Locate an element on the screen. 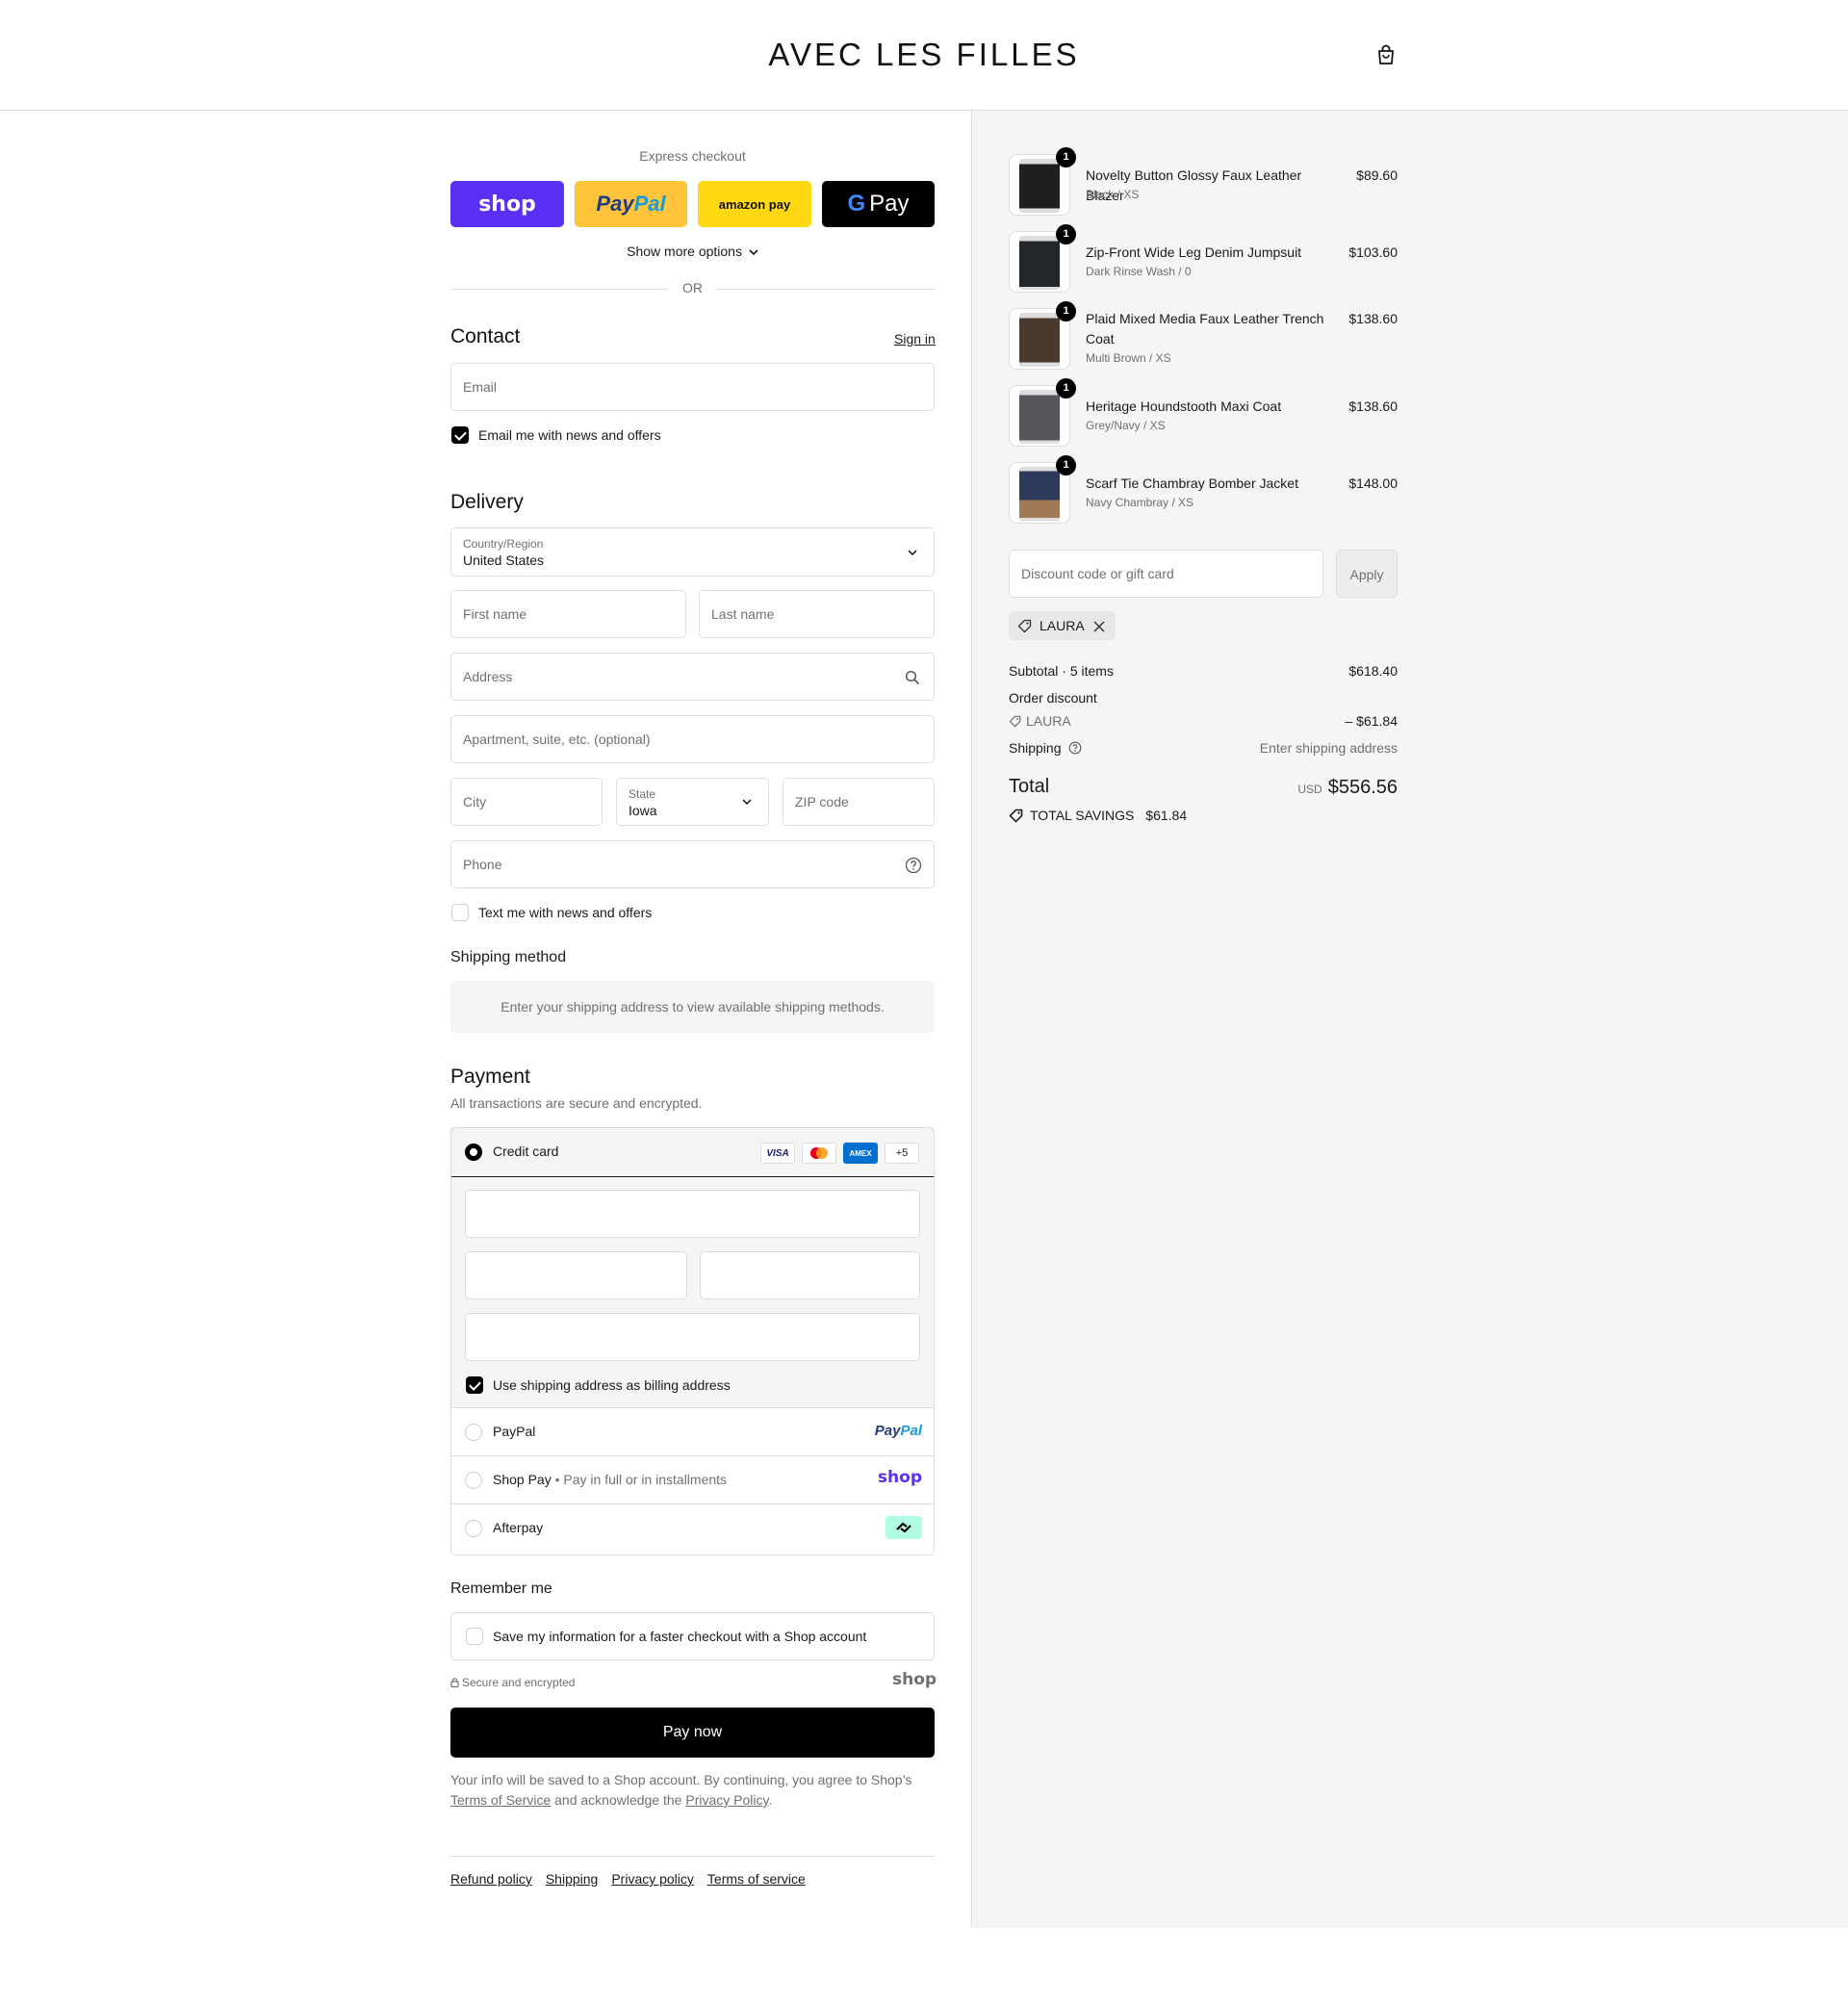 The width and height of the screenshot is (1848, 2004). google-pay-express-button: G Pay is located at coordinates (878, 204).